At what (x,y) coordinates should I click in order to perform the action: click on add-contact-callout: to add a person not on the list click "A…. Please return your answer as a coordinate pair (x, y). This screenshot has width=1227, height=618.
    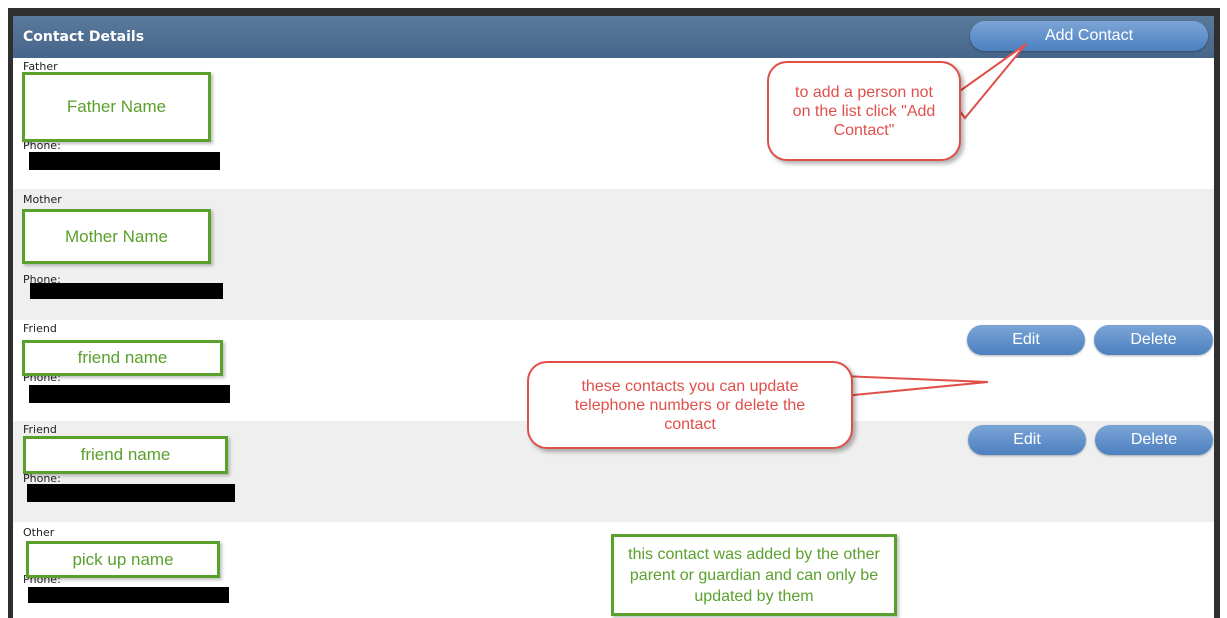
    Looking at the image, I should click on (864, 111).